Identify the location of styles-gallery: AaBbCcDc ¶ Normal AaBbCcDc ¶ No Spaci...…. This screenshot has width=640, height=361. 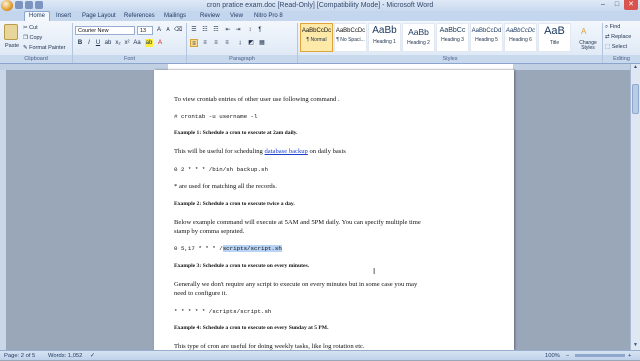
(450, 38).